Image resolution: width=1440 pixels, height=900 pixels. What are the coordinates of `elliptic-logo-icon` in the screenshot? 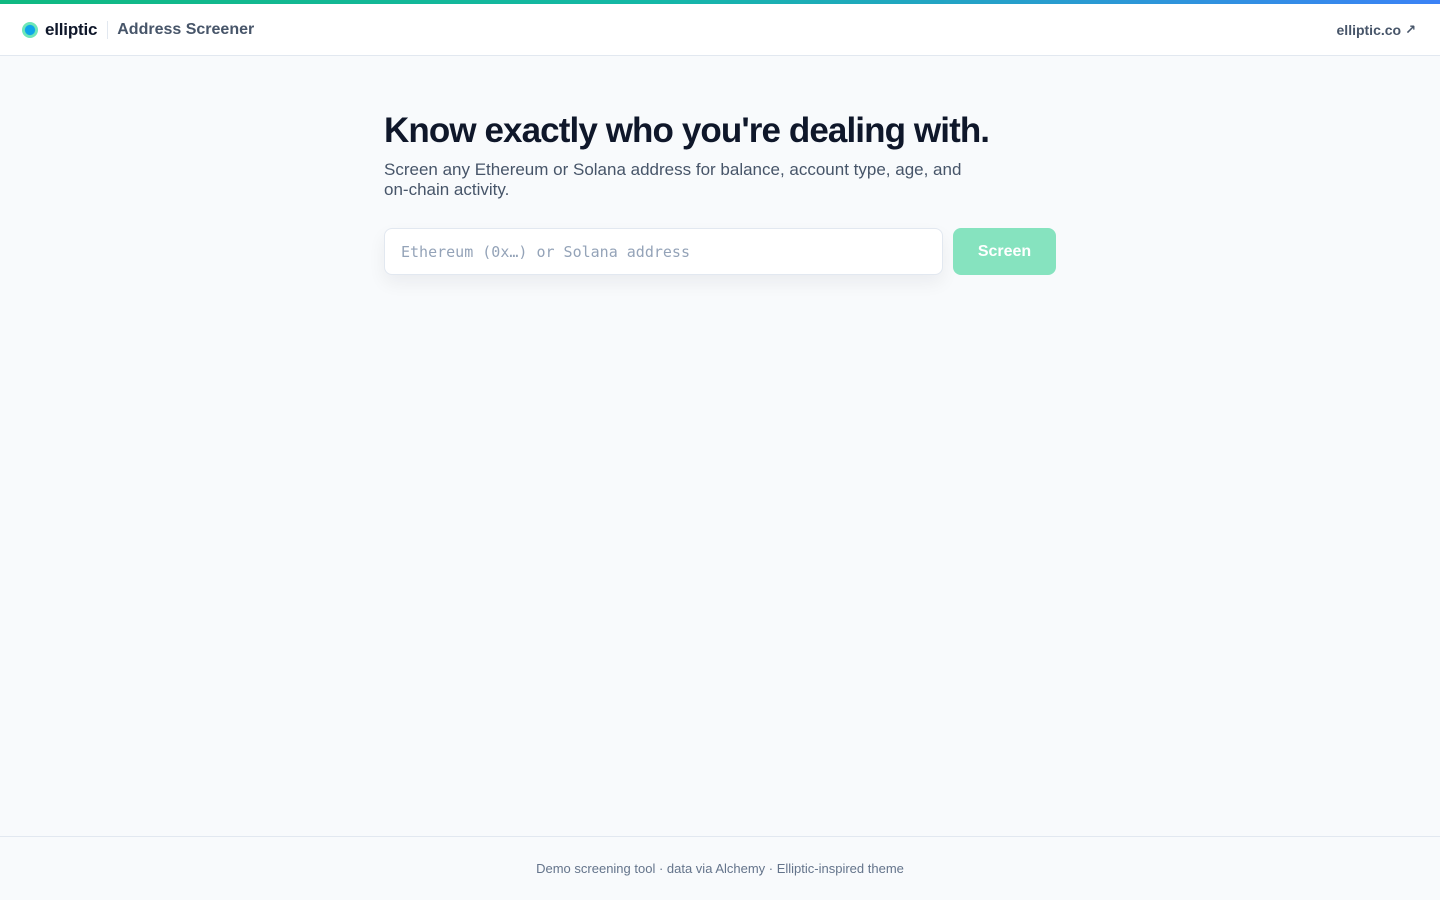 It's located at (30, 30).